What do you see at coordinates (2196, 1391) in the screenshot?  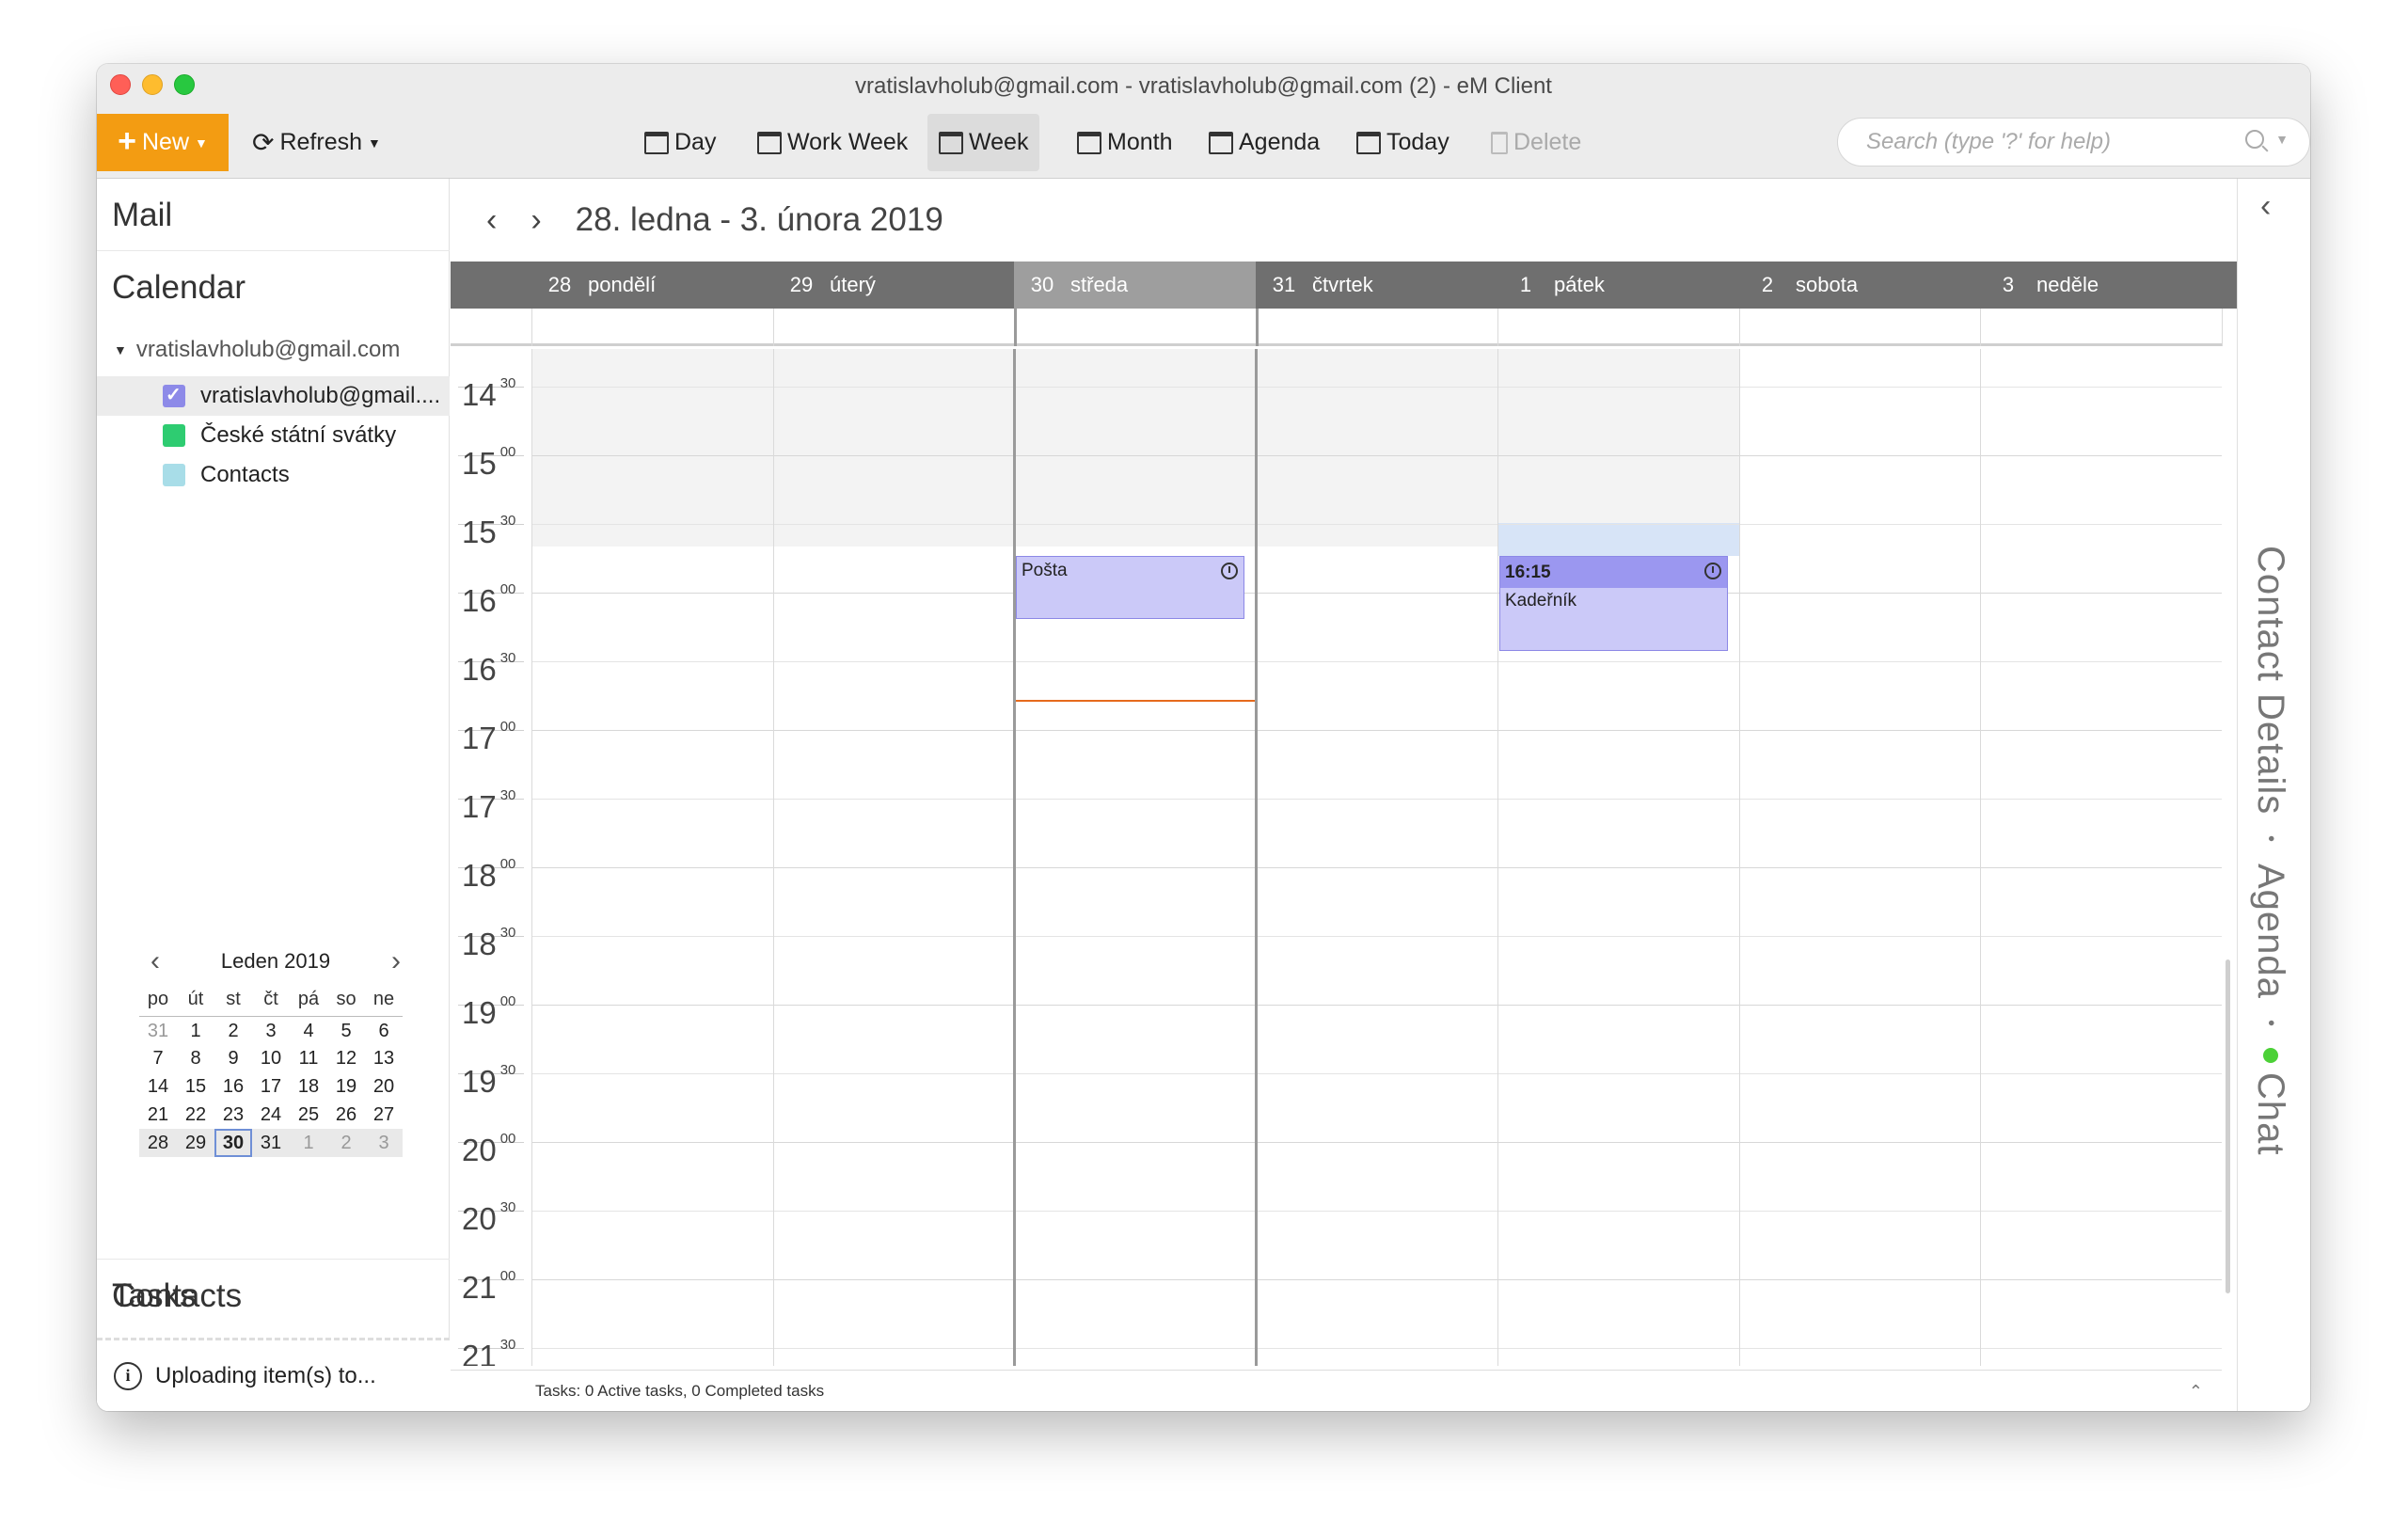 I see `expand-icon: ⌃` at bounding box center [2196, 1391].